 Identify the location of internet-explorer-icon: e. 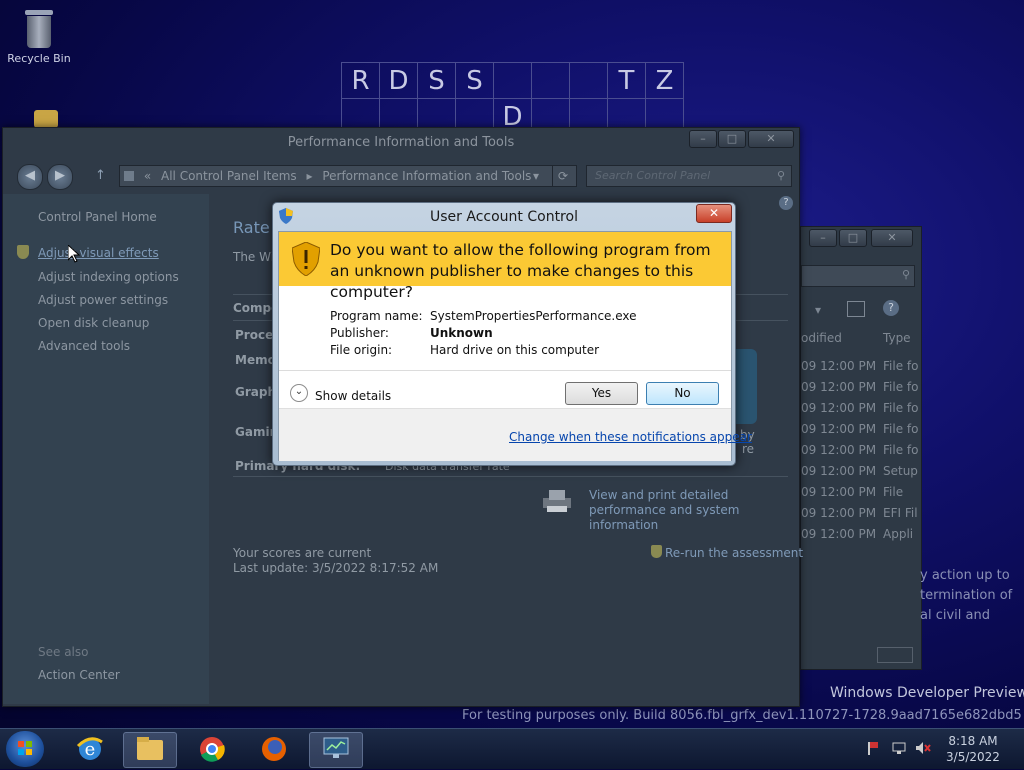
(89, 748).